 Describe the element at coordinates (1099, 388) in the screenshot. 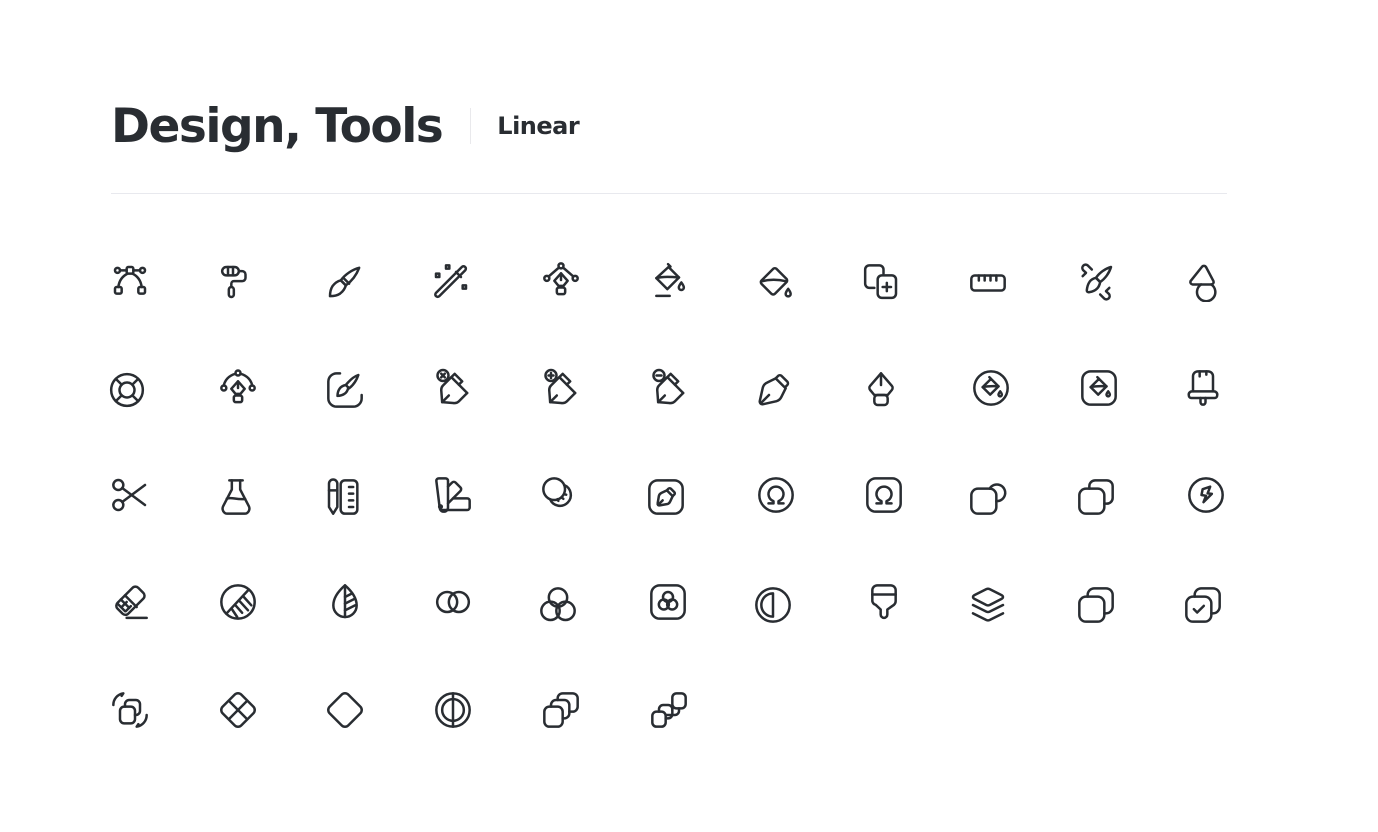

I see `paint-bucket-square-icon` at that location.